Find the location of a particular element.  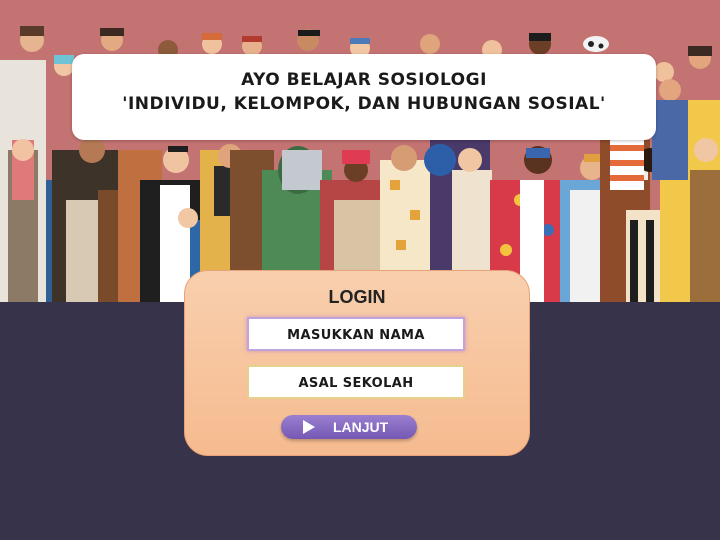

school-input: ASAL SEKOLAH is located at coordinates (356, 382).